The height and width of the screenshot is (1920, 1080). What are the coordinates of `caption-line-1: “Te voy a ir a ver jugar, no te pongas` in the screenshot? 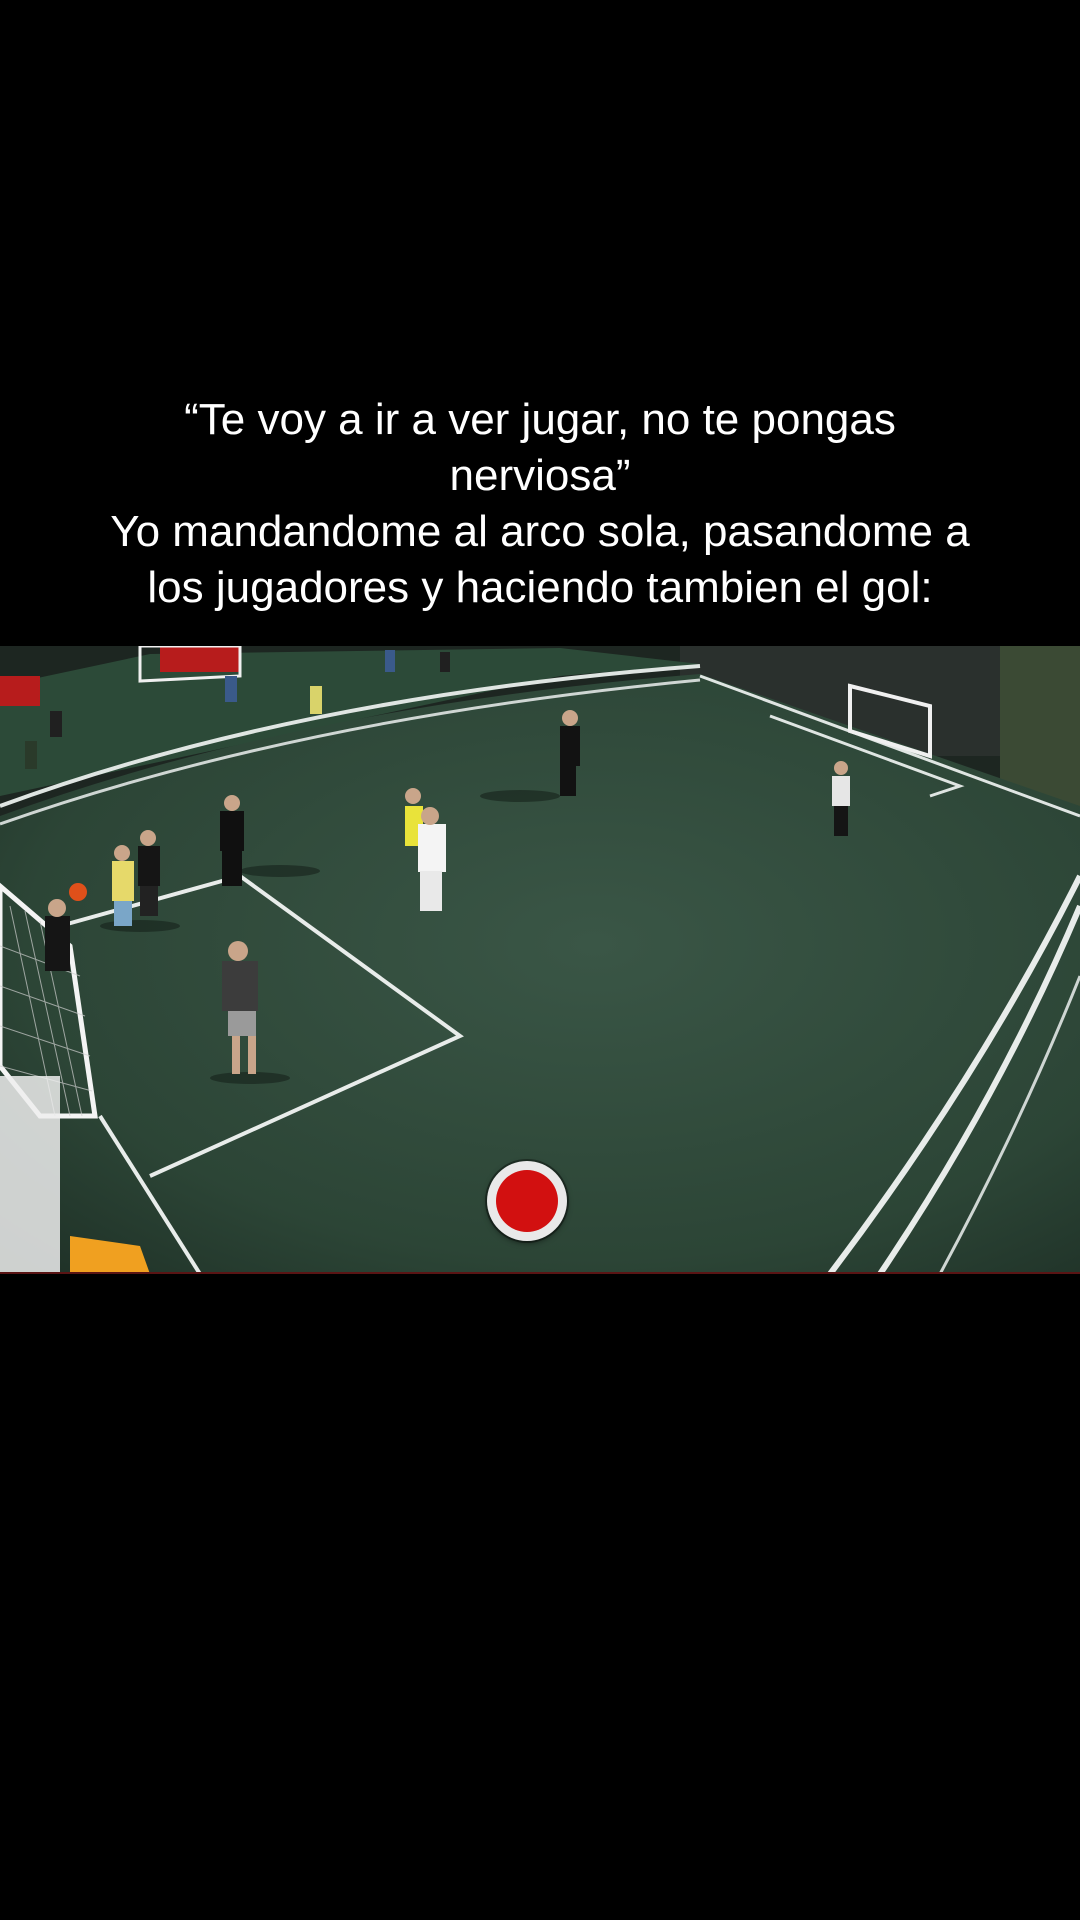 It's located at (540, 419).